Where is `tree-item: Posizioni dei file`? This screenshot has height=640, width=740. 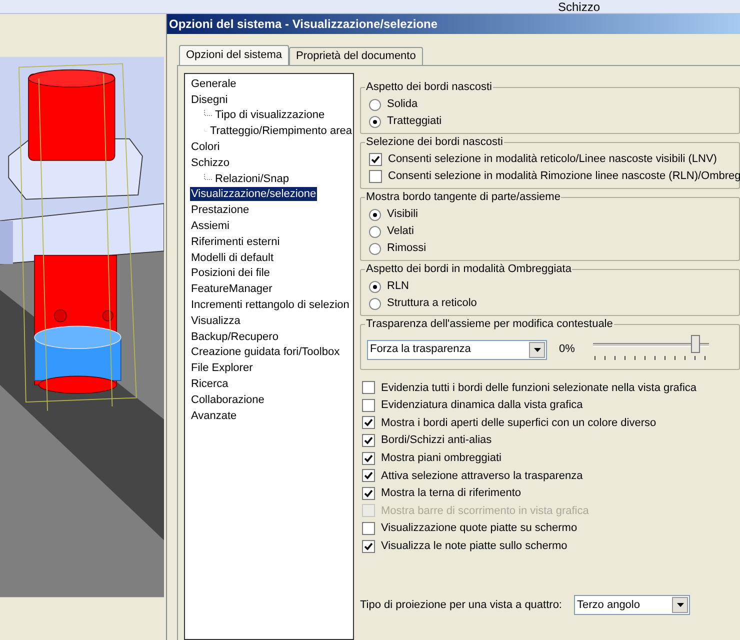
tree-item: Posizioni dei file is located at coordinates (230, 273).